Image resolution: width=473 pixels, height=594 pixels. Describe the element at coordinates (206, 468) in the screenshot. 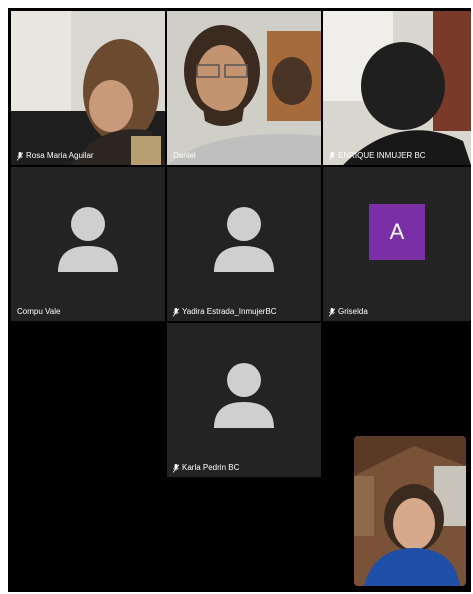

I see `participant-name-label: Karla Pedrin BC` at that location.